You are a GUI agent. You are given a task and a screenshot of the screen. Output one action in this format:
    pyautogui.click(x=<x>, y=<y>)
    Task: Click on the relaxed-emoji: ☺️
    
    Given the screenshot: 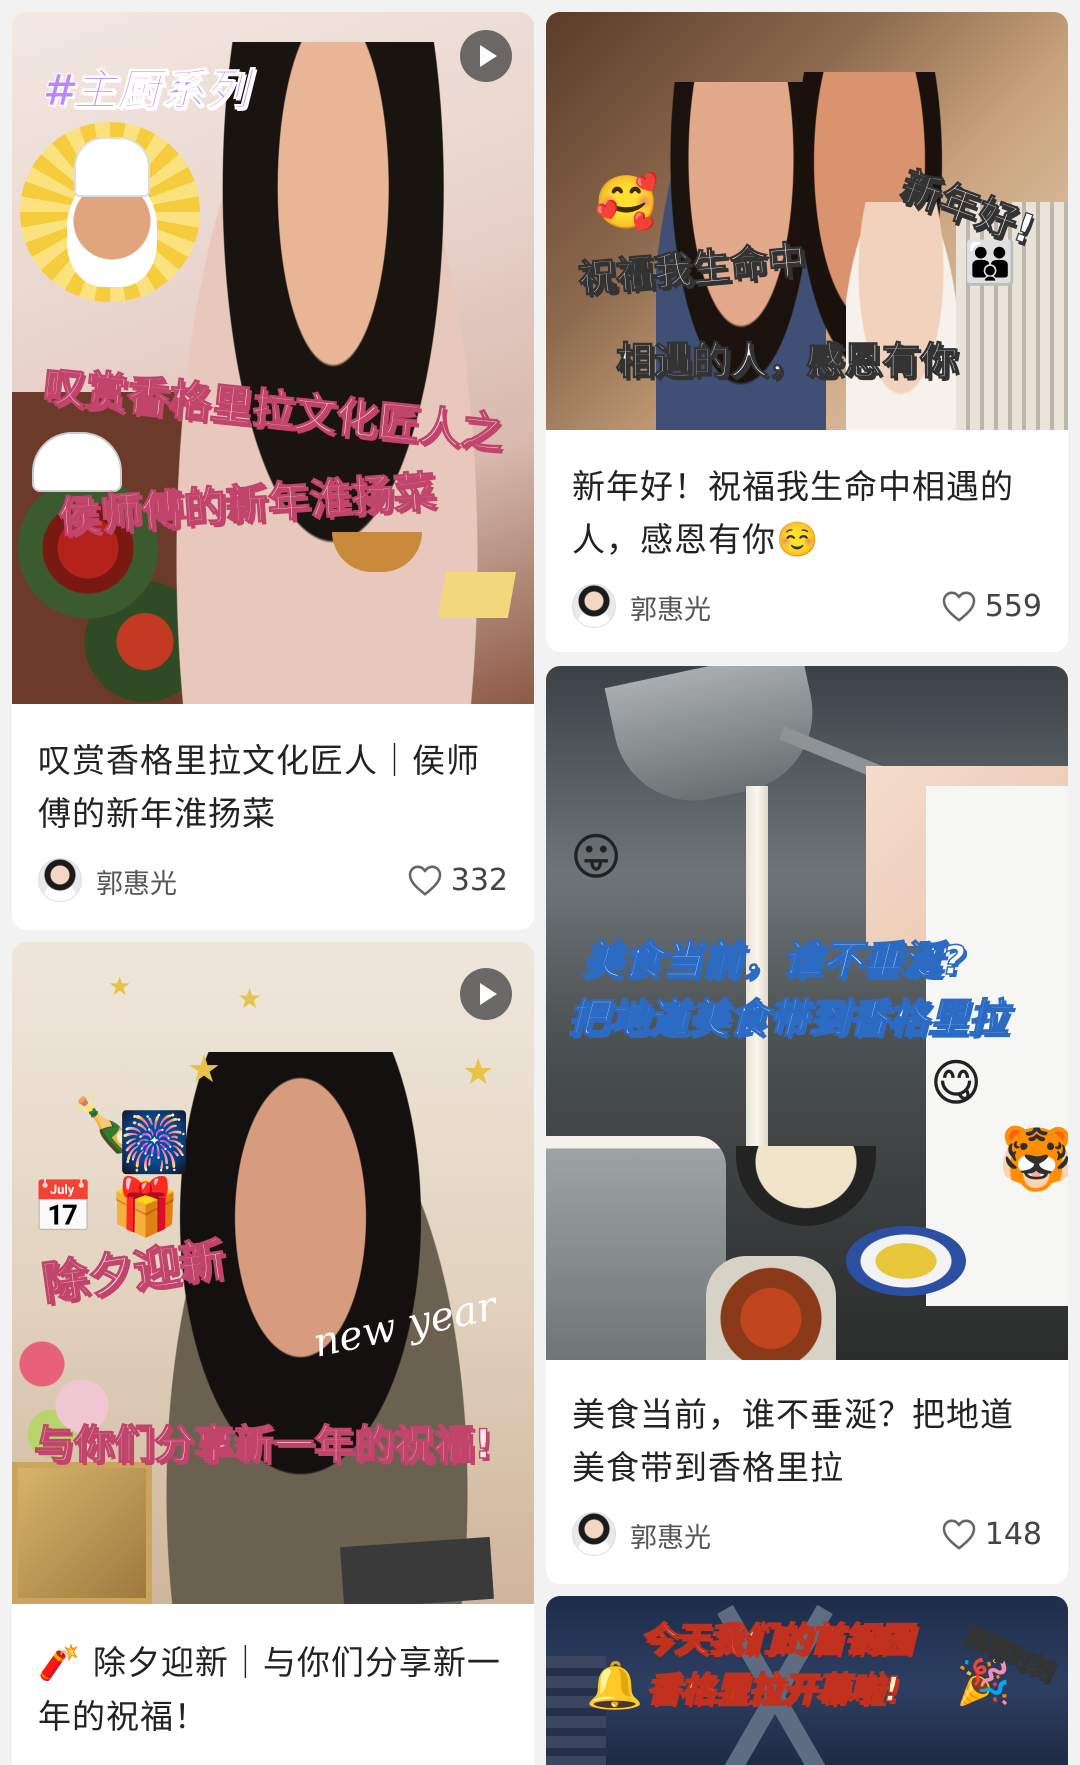 What is the action you would take?
    pyautogui.click(x=798, y=540)
    